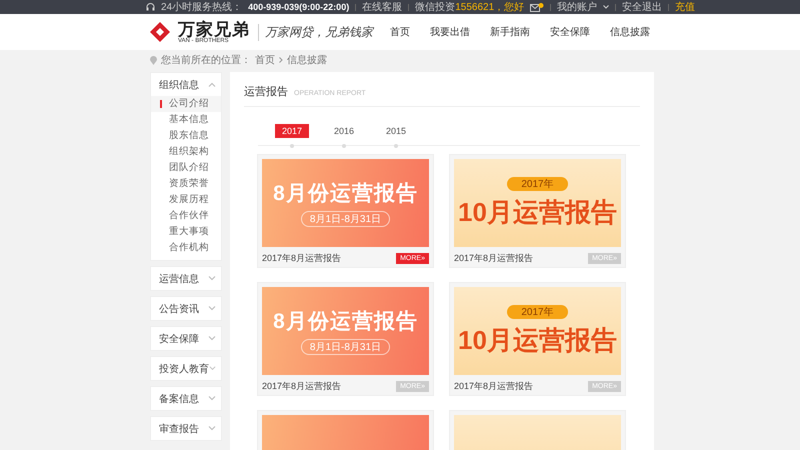 Image resolution: width=800 pixels, height=450 pixels. Describe the element at coordinates (577, 7) in the screenshot. I see `account-menu: 我的账户` at that location.